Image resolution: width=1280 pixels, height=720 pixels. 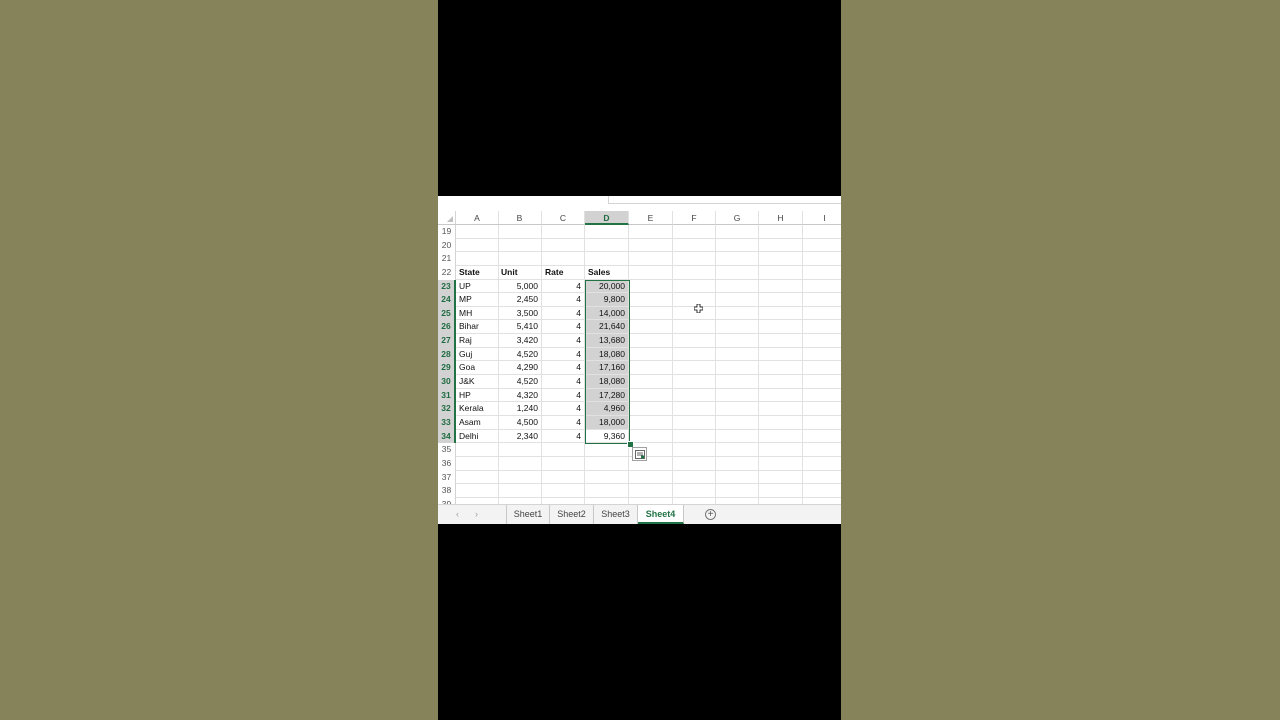 What do you see at coordinates (607, 327) in the screenshot?
I see `sales-cell: 21,640` at bounding box center [607, 327].